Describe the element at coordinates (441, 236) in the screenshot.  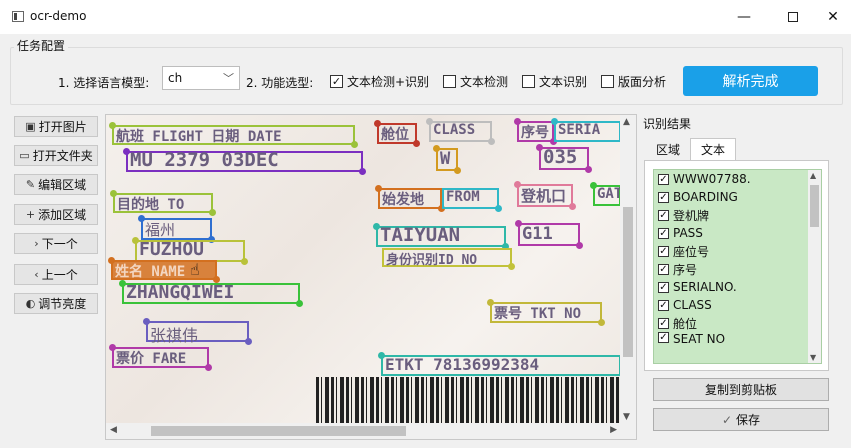
I see `text-region: TAIYUAN` at that location.